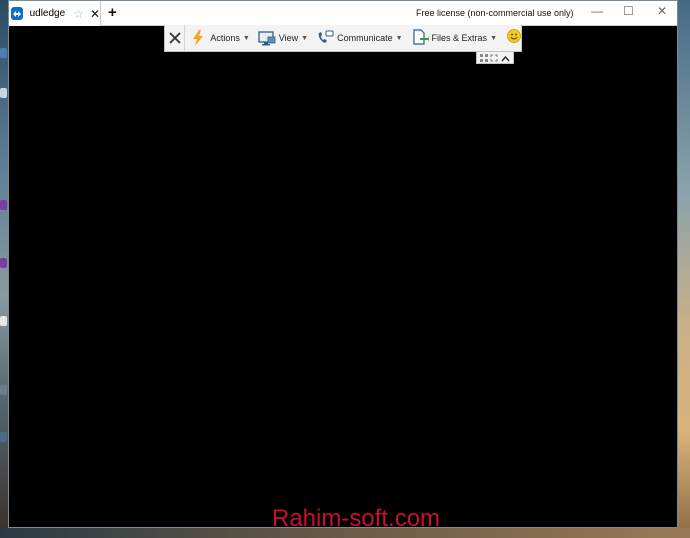 This screenshot has height=538, width=690. What do you see at coordinates (47, 13) in the screenshot?
I see `tab-title: udledge` at bounding box center [47, 13].